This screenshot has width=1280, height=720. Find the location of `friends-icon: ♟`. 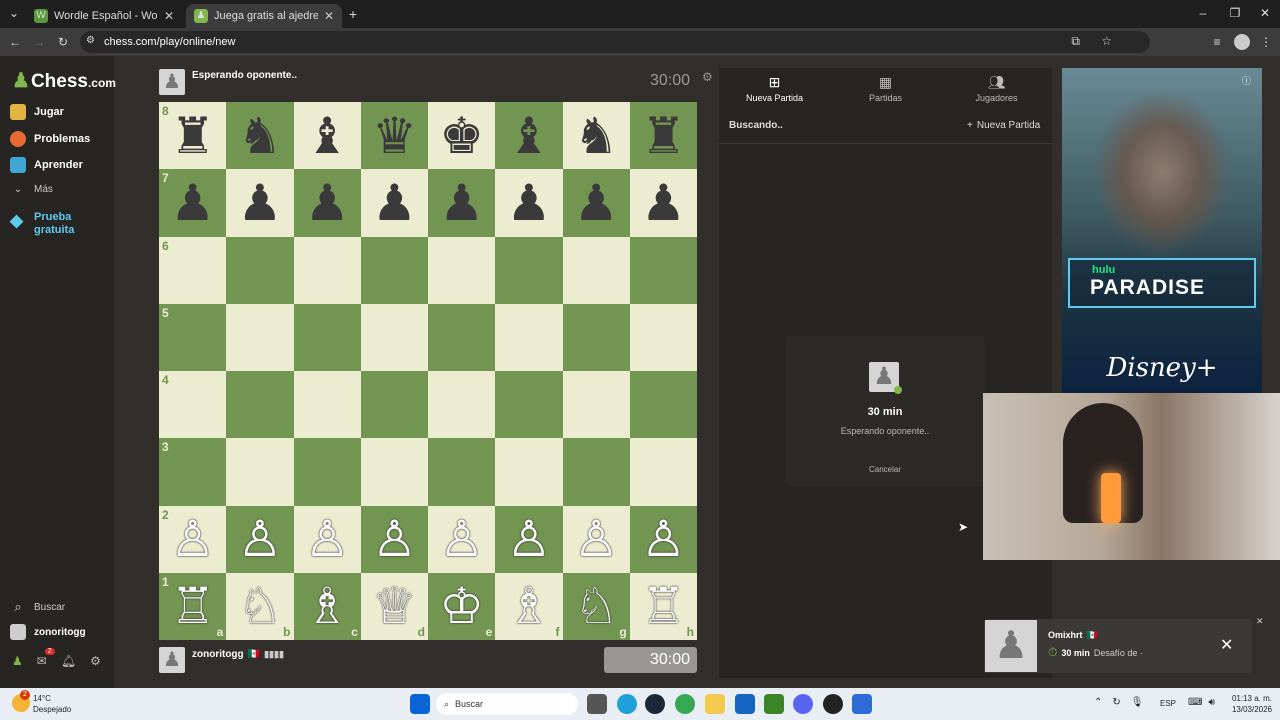

friends-icon: ♟ is located at coordinates (17, 661).